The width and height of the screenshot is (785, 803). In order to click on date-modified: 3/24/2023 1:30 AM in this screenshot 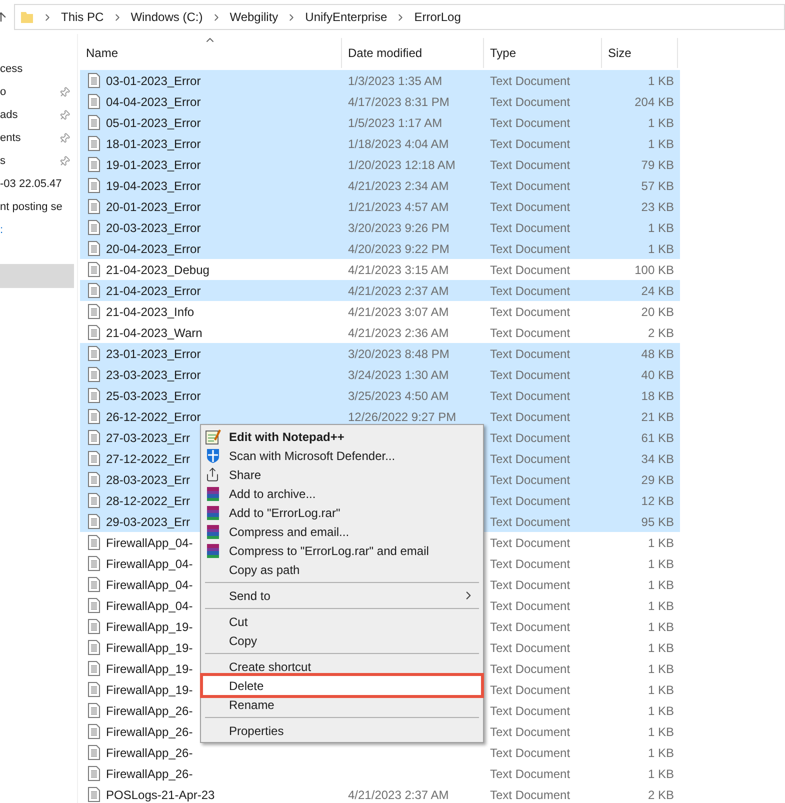, I will do `click(398, 375)`.